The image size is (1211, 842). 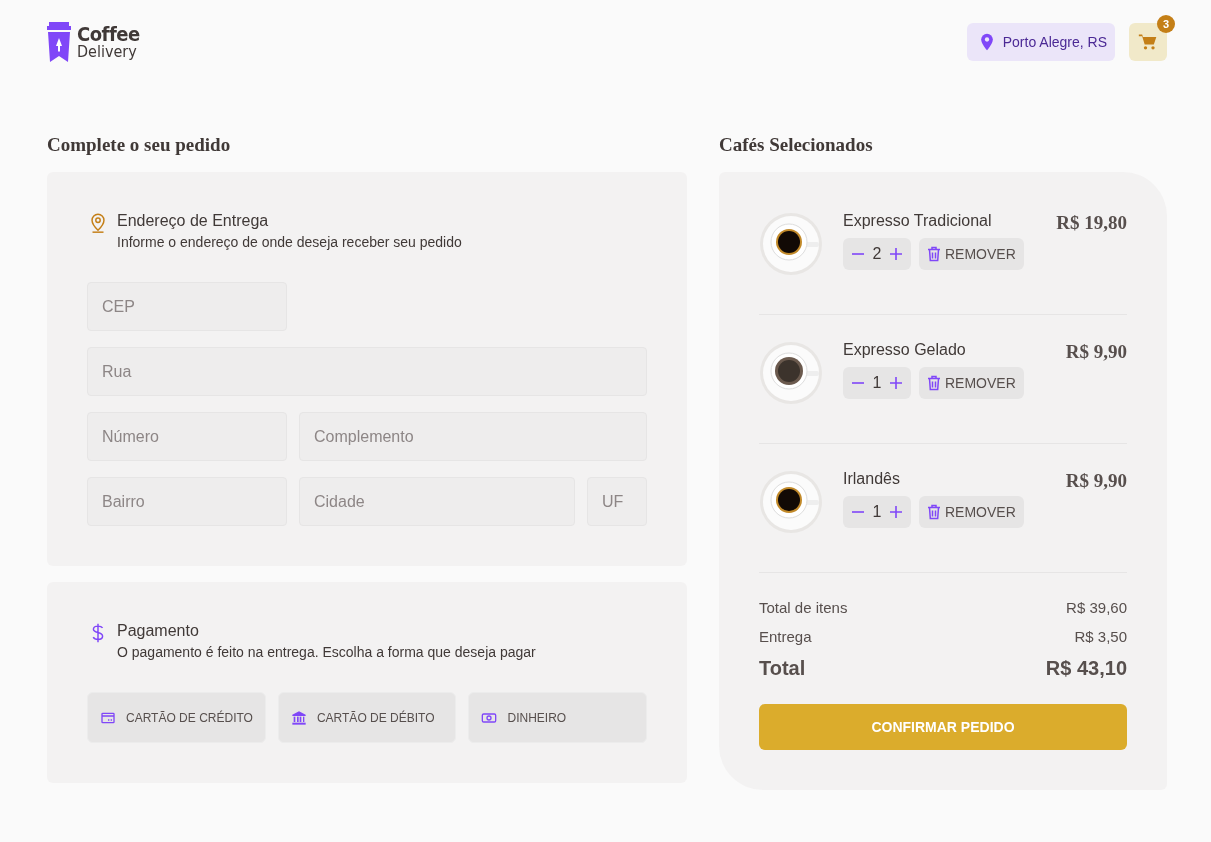 I want to click on payment-option: CARTÃO DE DÉBITO, so click(x=367, y=717).